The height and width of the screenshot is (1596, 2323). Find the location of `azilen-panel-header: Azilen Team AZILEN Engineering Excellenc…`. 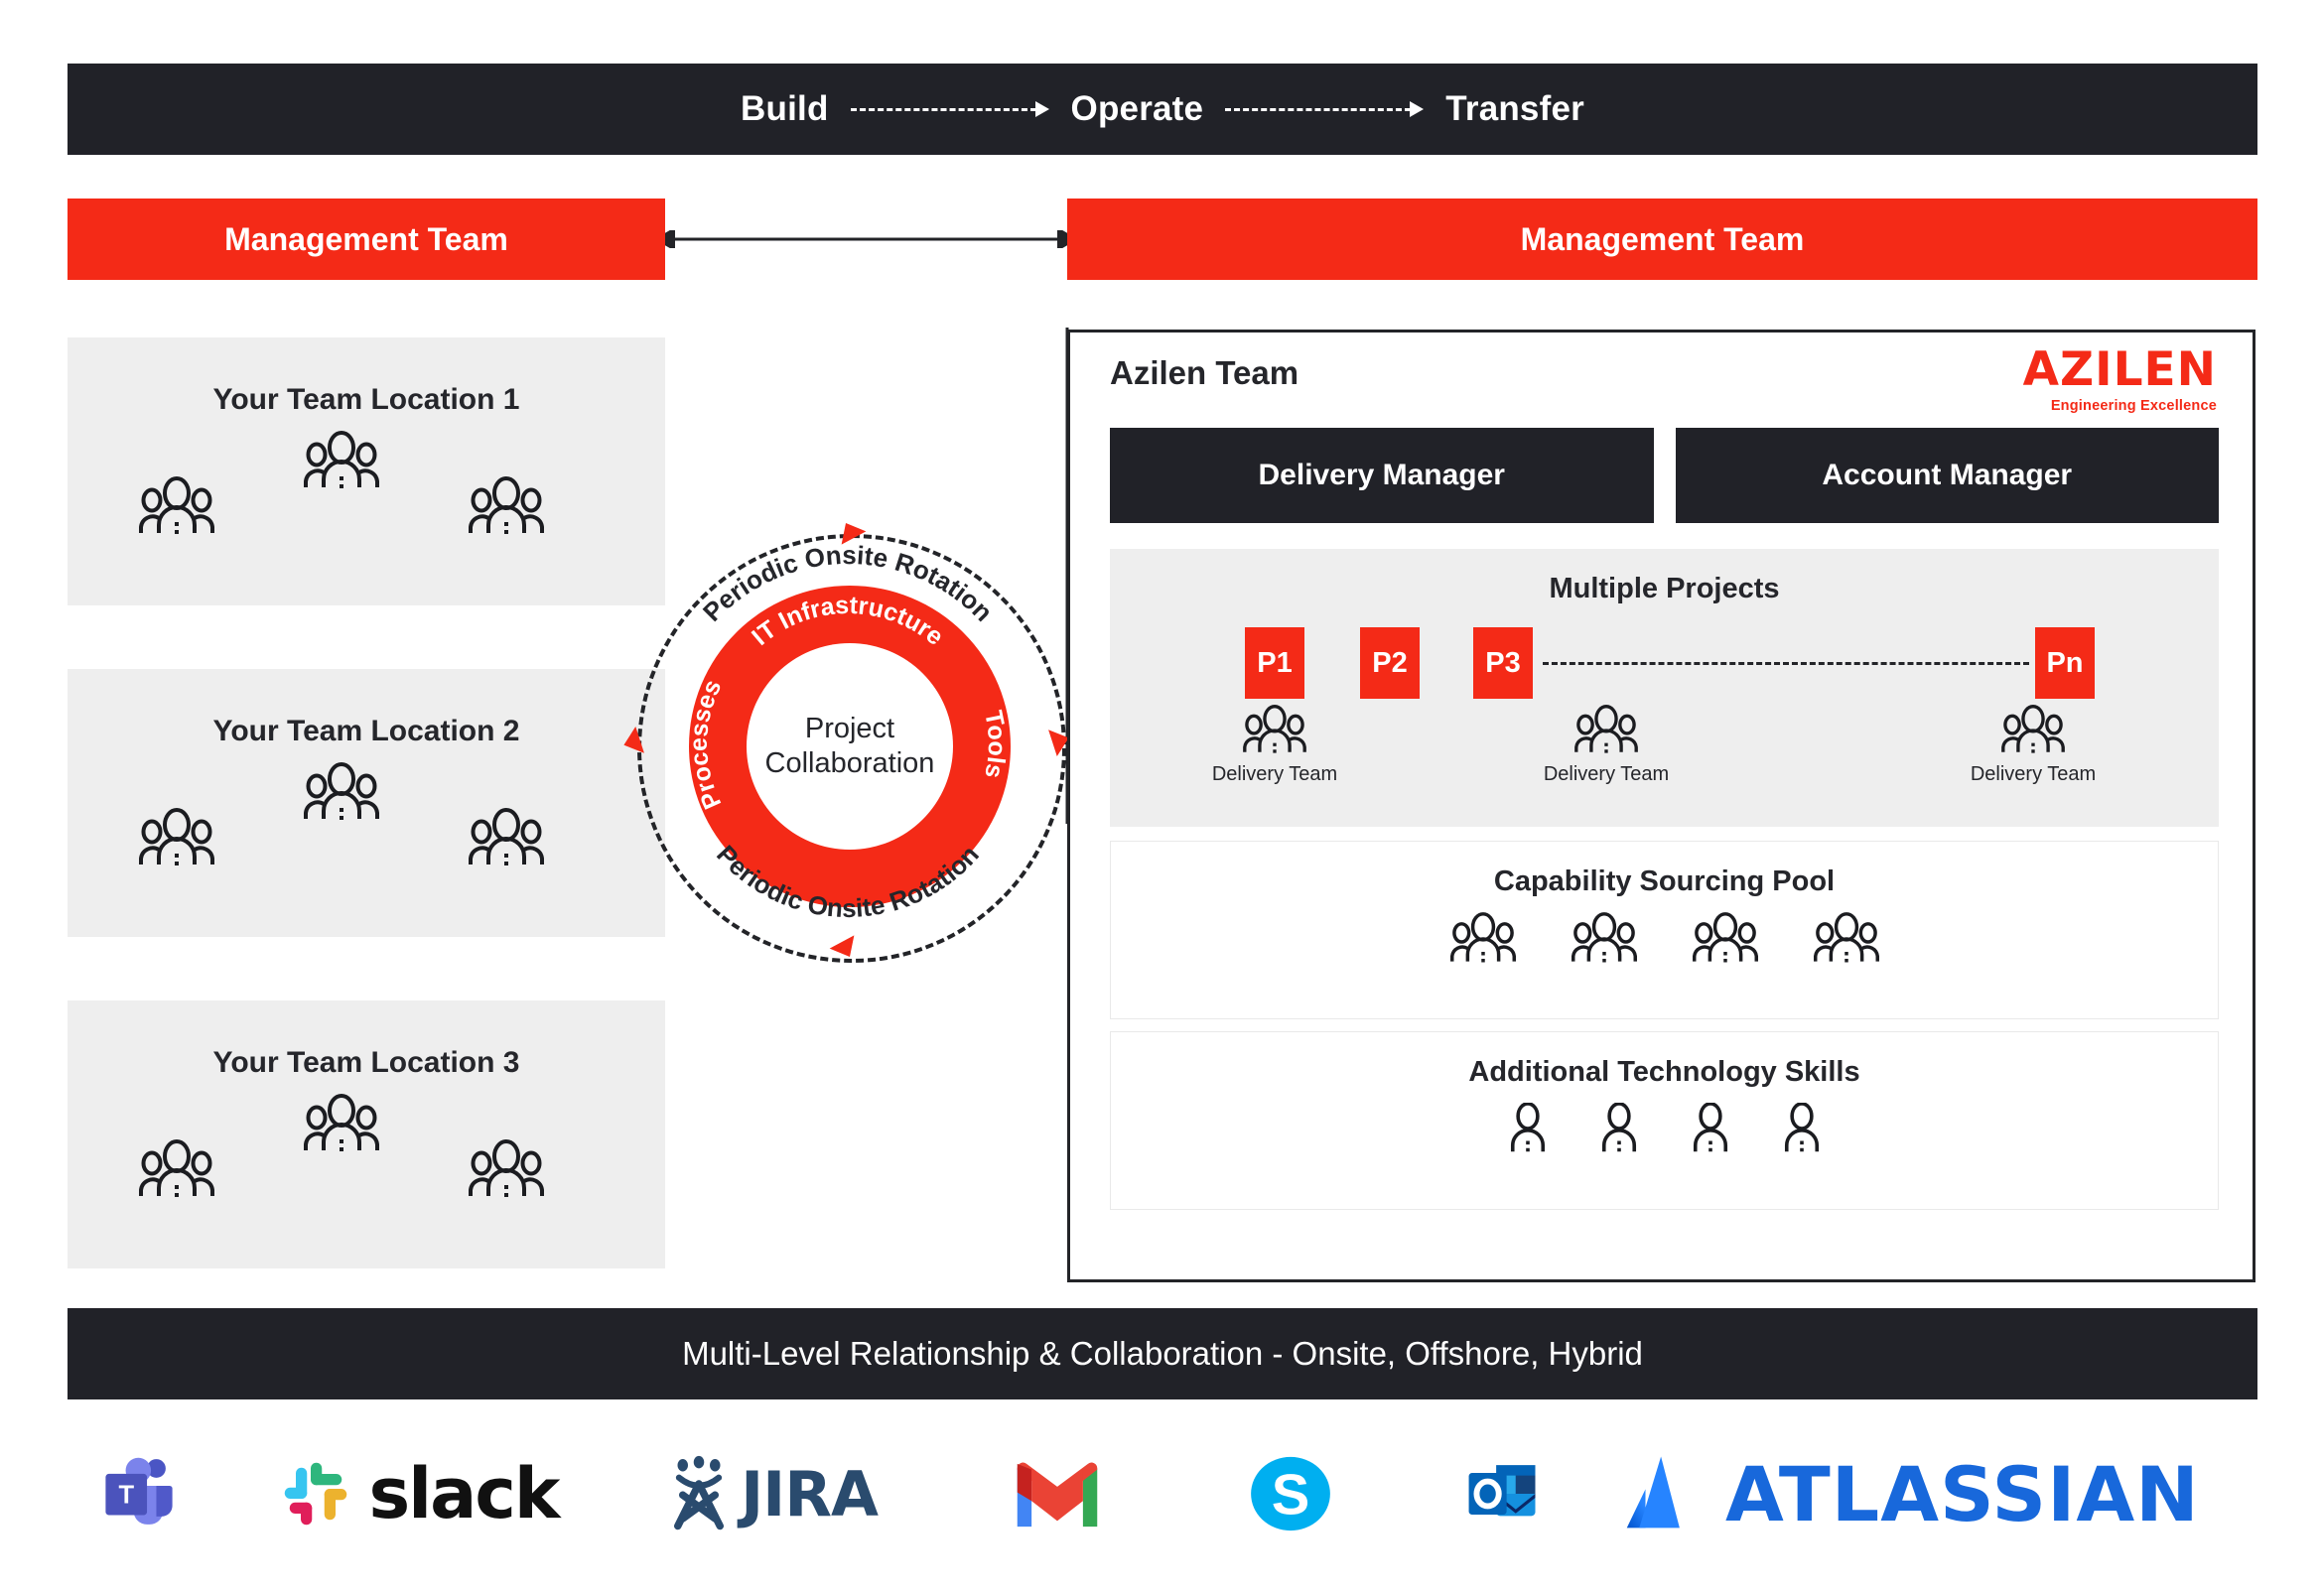

azilen-panel-header: Azilen Team AZILEN Engineering Excellenc… is located at coordinates (1661, 376).